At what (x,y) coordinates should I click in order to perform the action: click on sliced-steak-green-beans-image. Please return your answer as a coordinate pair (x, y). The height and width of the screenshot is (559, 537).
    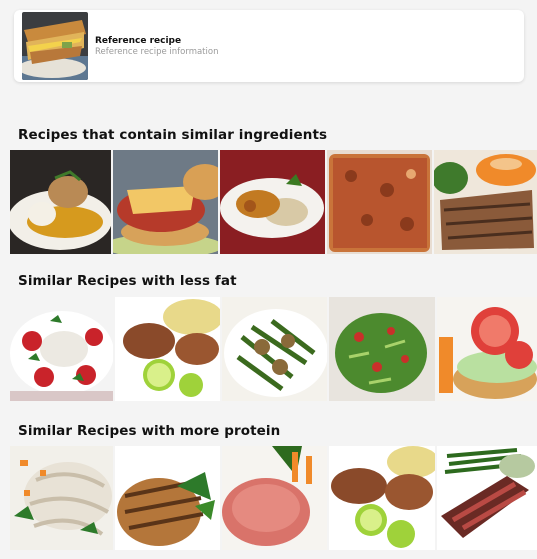
    Looking at the image, I should click on (487, 498).